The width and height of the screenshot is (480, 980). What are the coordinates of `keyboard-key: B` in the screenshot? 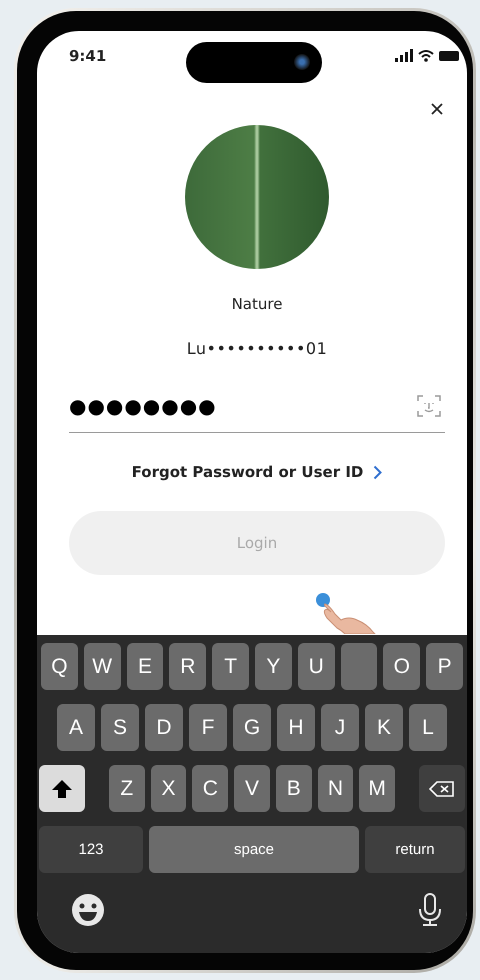 It's located at (294, 788).